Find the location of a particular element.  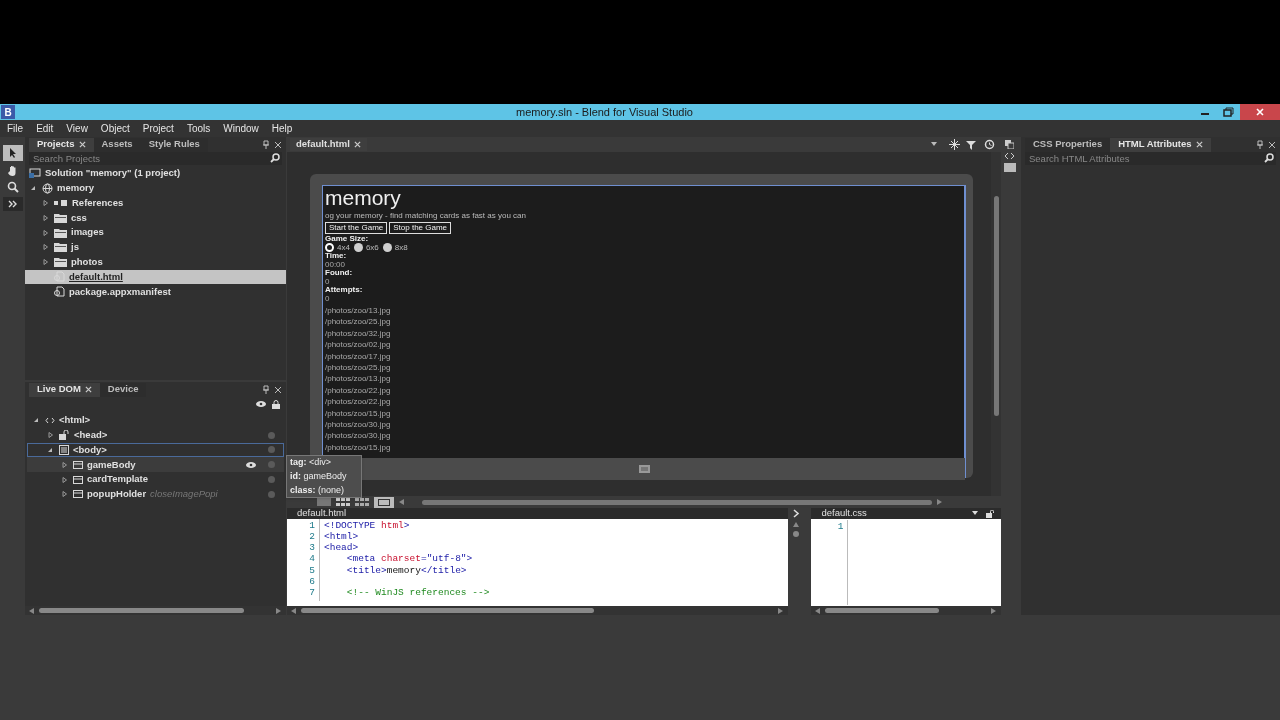

game-button: Stop the Game is located at coordinates (420, 228).